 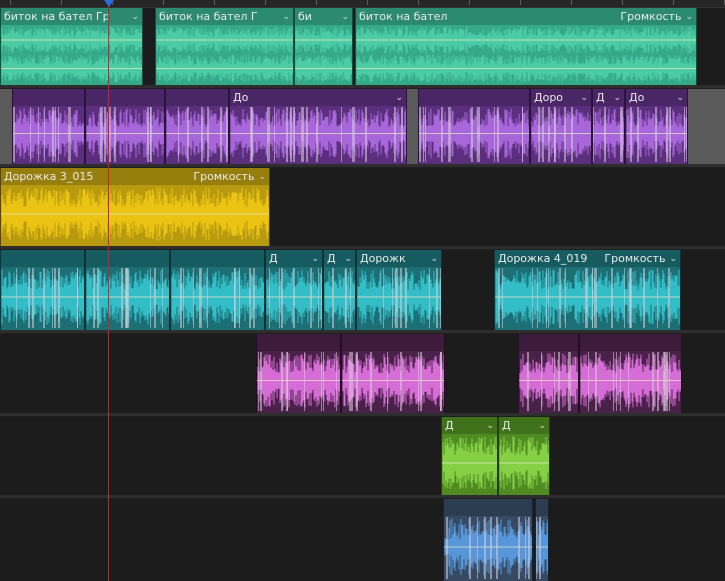 I want to click on playhead, so click(x=108, y=290).